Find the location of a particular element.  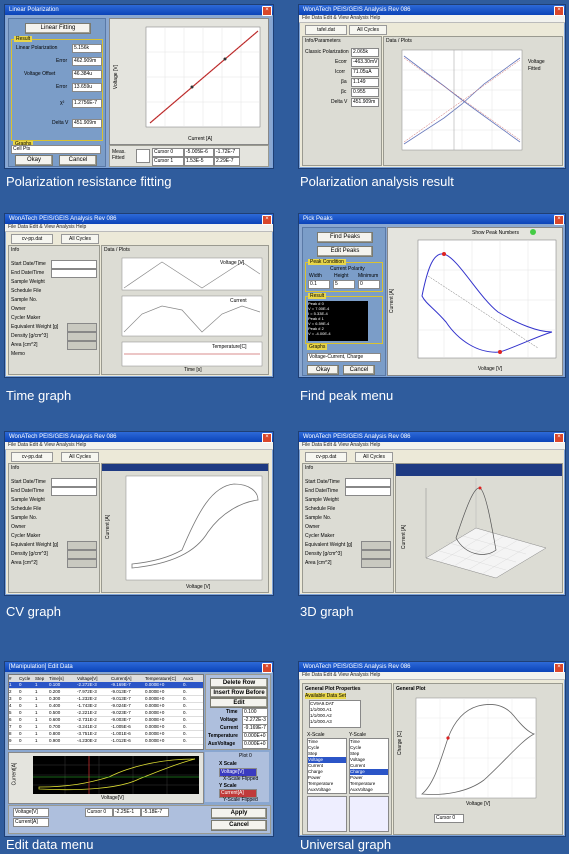

cursor-x: -2.25E-1 is located at coordinates (127, 812).